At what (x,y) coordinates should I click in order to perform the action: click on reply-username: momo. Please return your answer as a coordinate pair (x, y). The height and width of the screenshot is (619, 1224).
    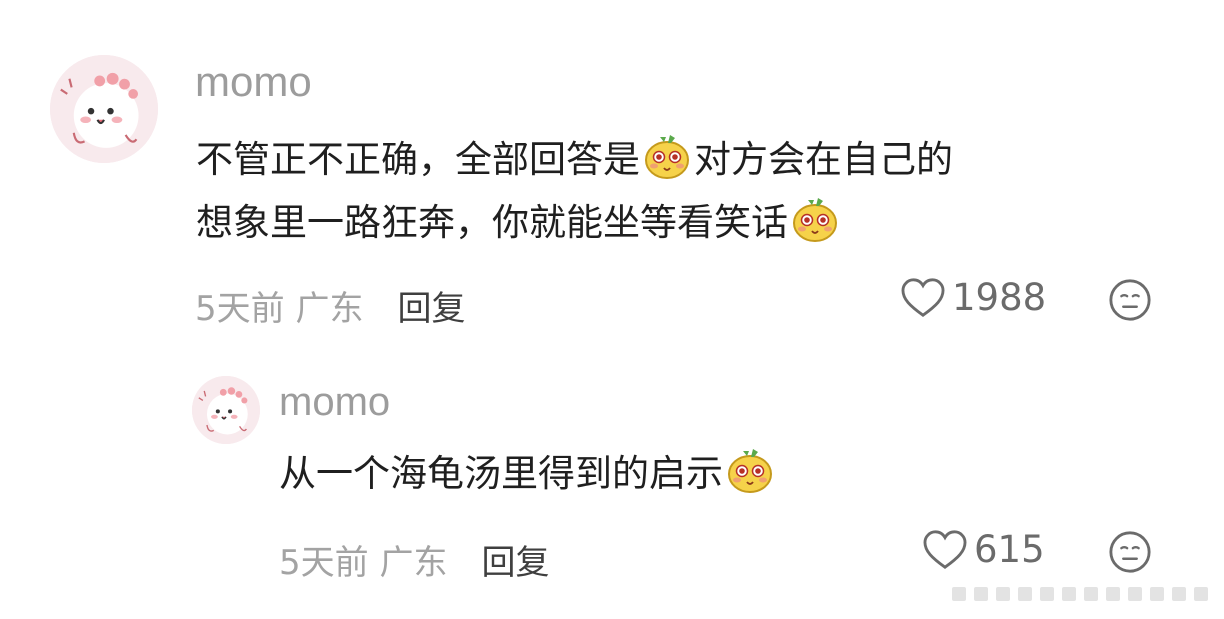
    Looking at the image, I should click on (334, 402).